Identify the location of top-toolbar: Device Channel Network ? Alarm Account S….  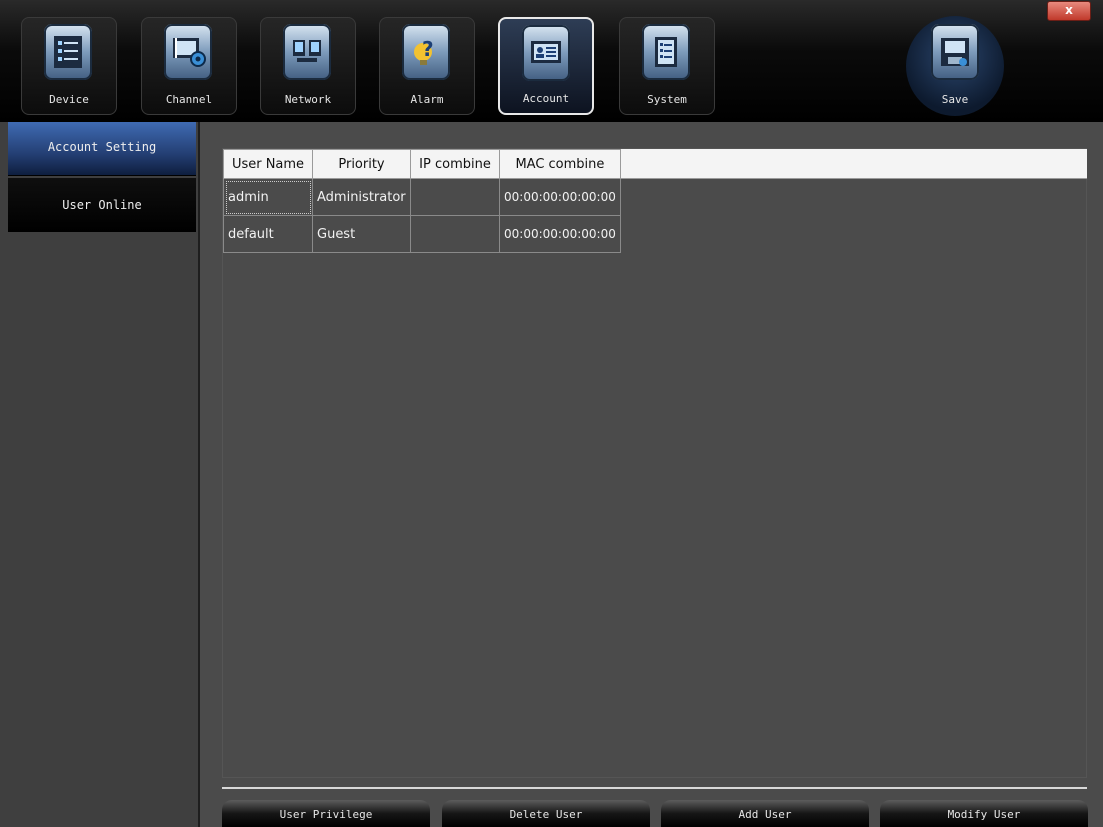
(551, 61).